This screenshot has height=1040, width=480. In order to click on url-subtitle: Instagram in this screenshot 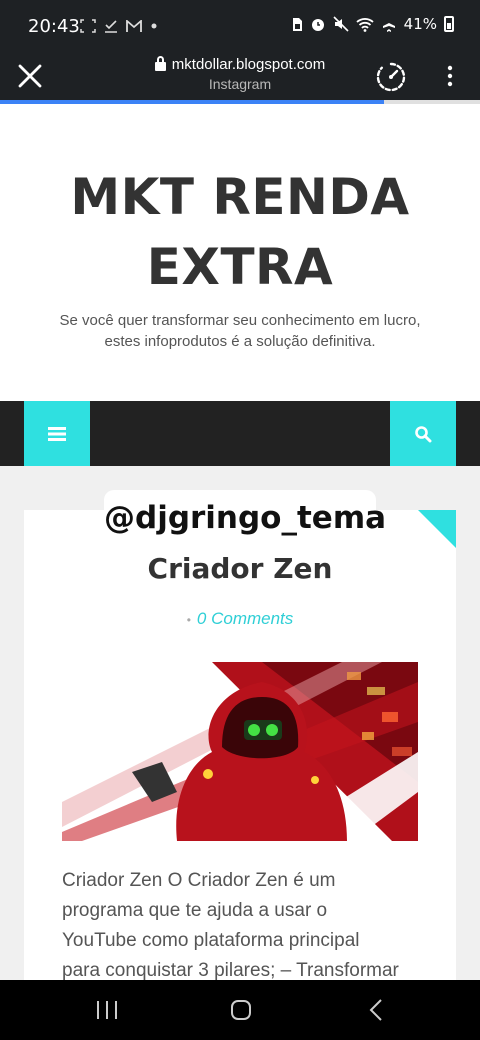, I will do `click(240, 84)`.